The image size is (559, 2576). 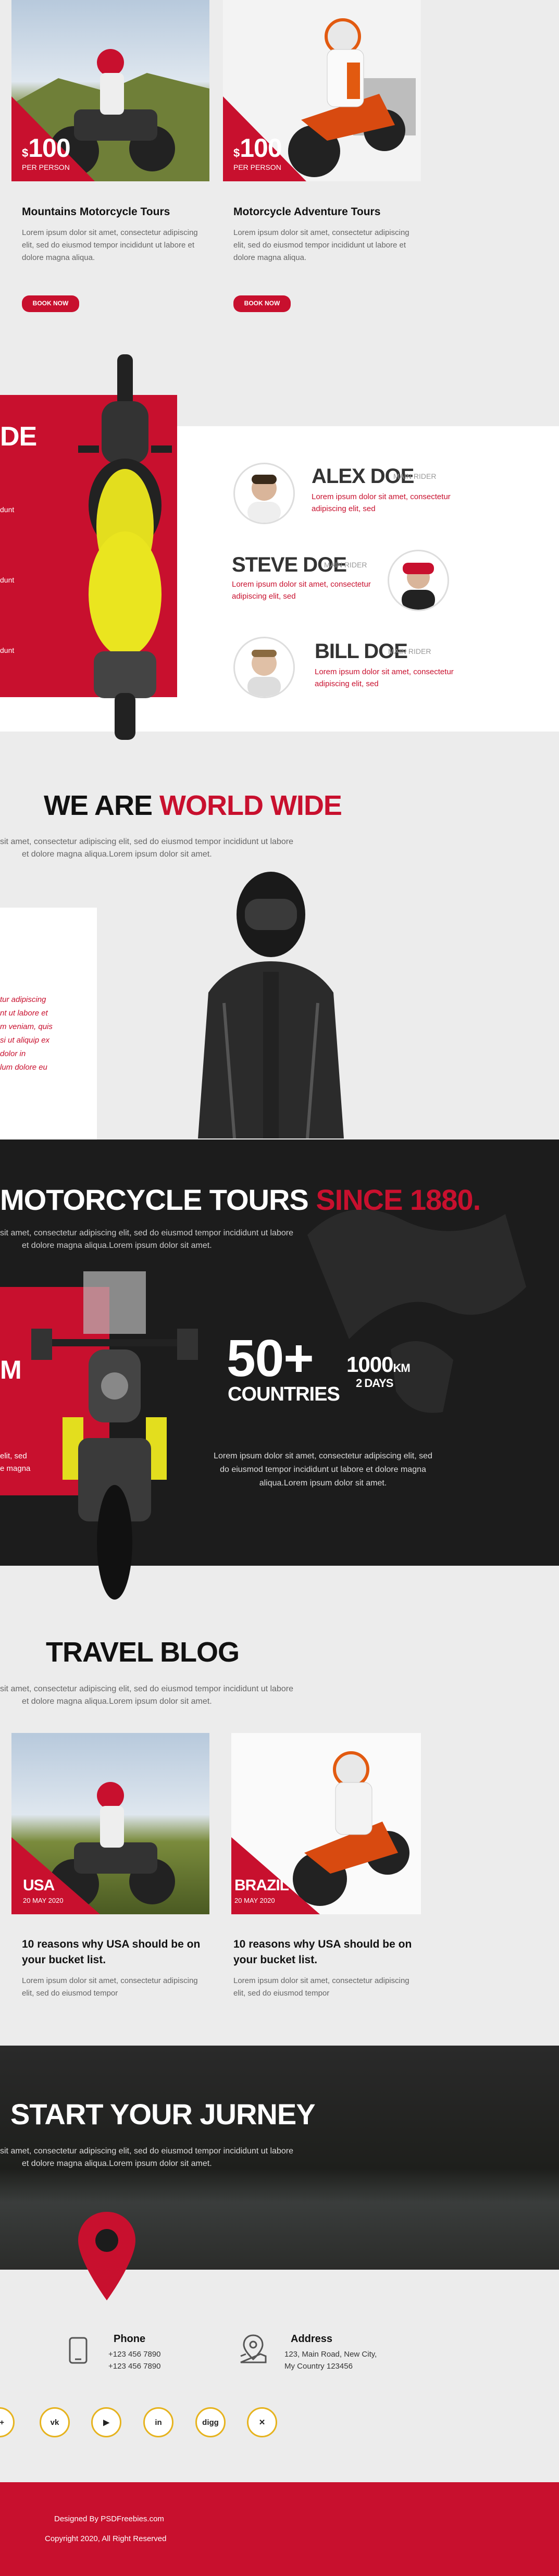 I want to click on stat-km-number: 1000KM, so click(x=378, y=1365).